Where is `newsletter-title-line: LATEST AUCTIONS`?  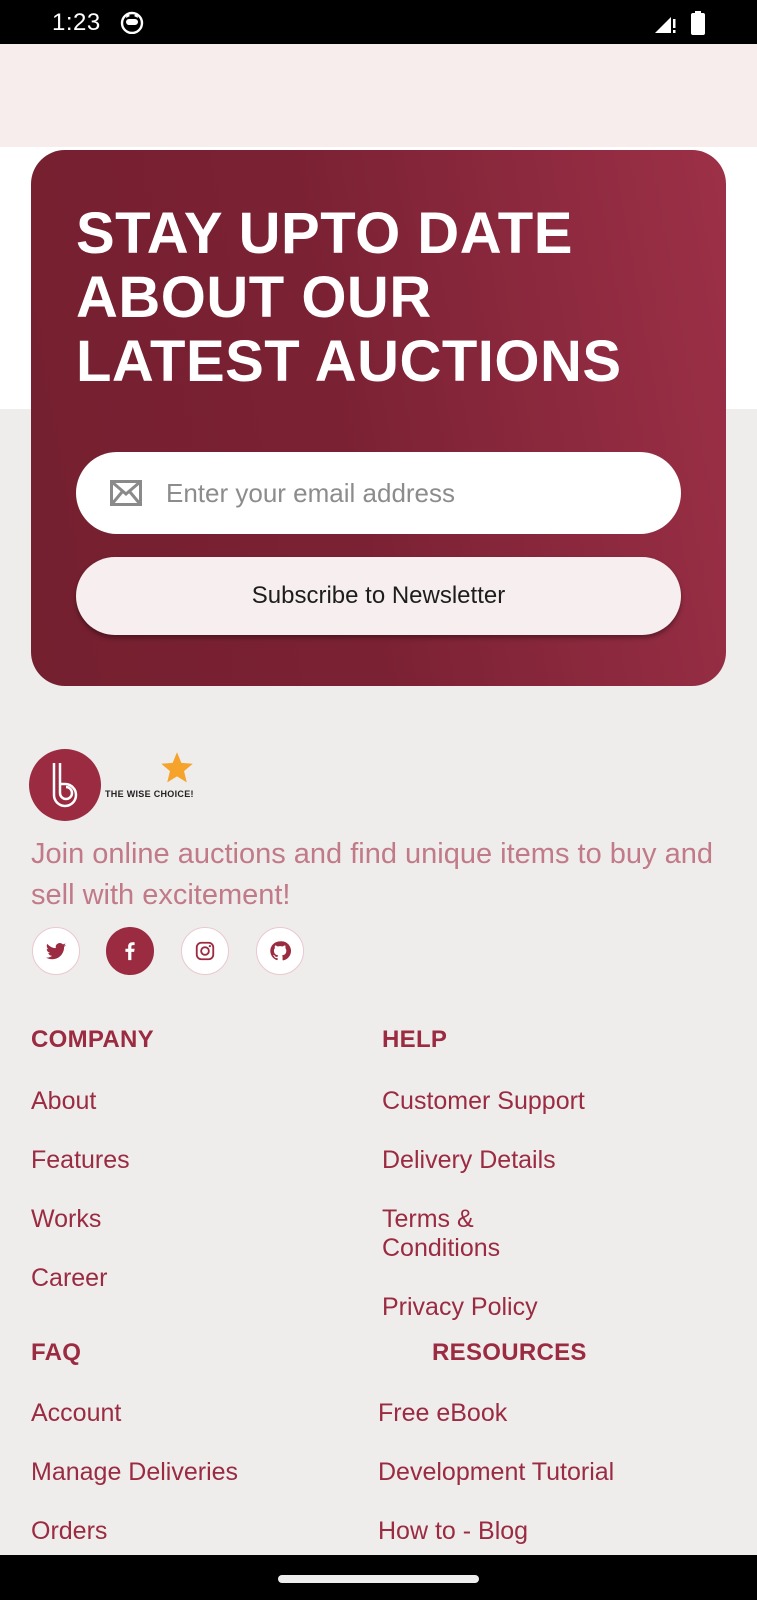
newsletter-title-line: LATEST AUCTIONS is located at coordinates (349, 361).